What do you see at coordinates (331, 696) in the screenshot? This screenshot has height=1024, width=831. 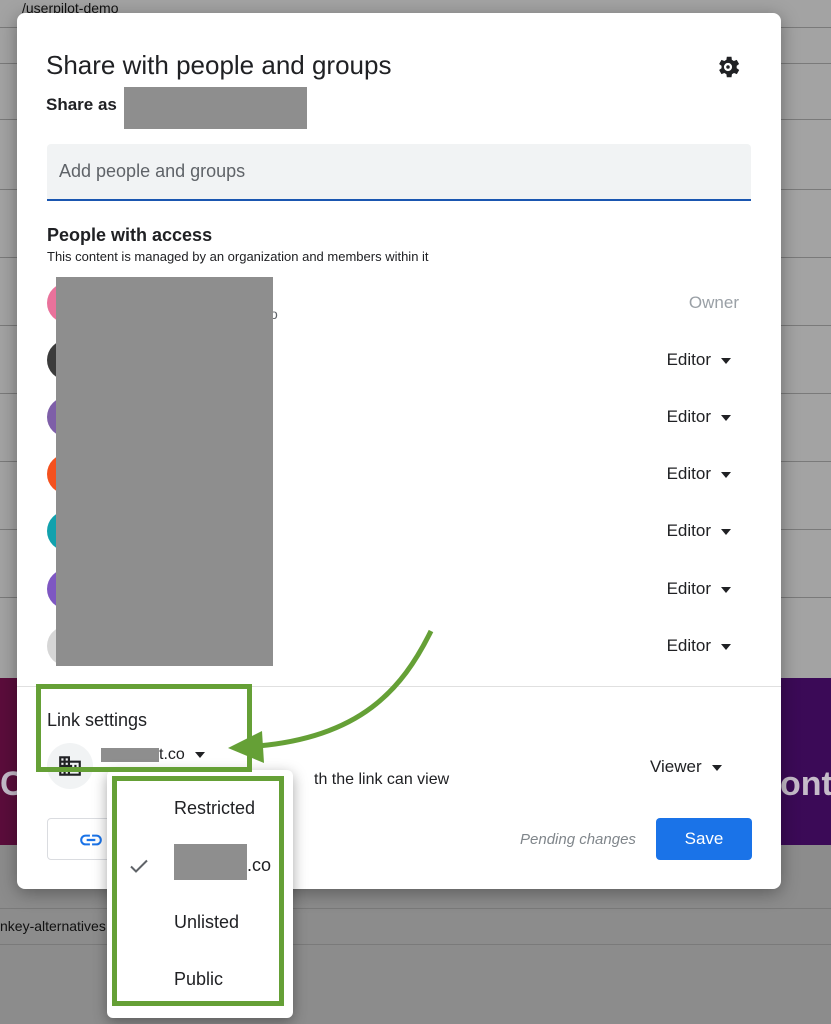 I see `annotation-arrow` at bounding box center [331, 696].